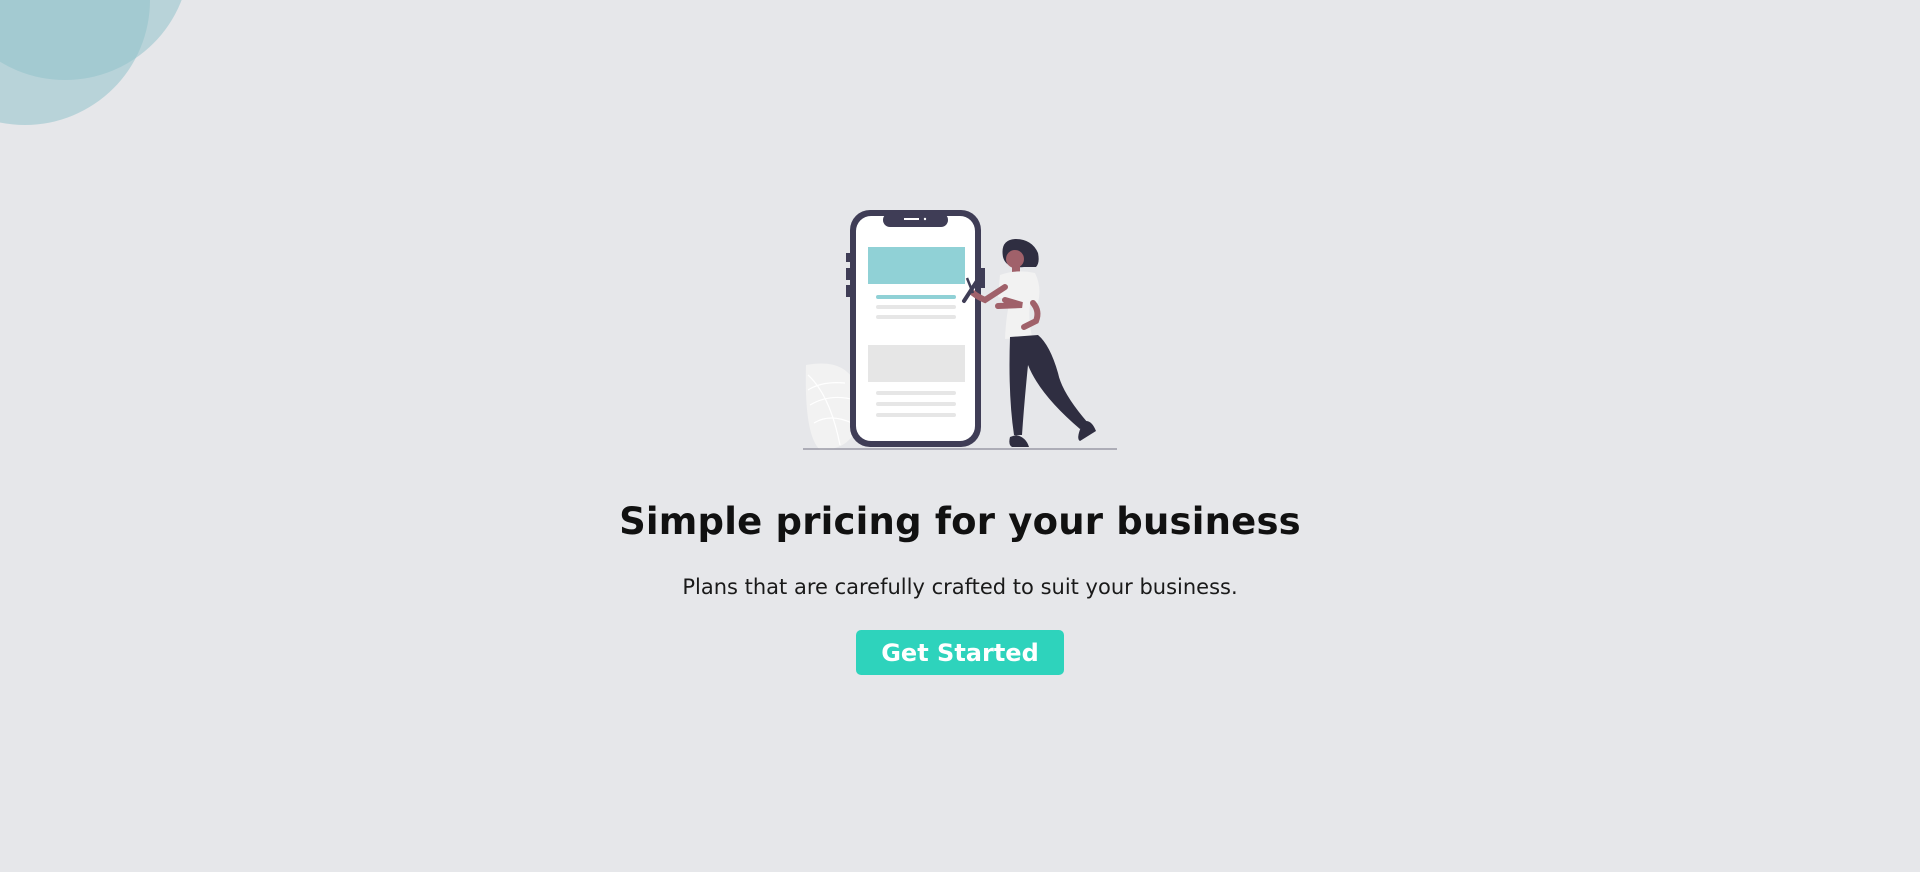 The width and height of the screenshot is (1920, 872). What do you see at coordinates (95, 40) in the screenshot?
I see `decor-circle` at bounding box center [95, 40].